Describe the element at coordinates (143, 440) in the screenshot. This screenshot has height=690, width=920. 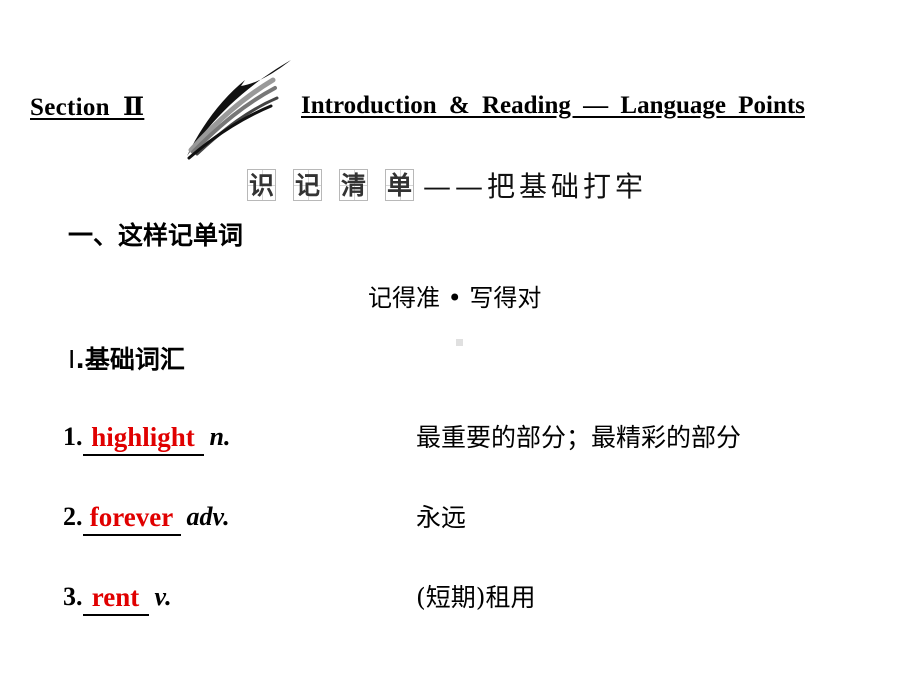
I see `answer-blank: highlight` at that location.